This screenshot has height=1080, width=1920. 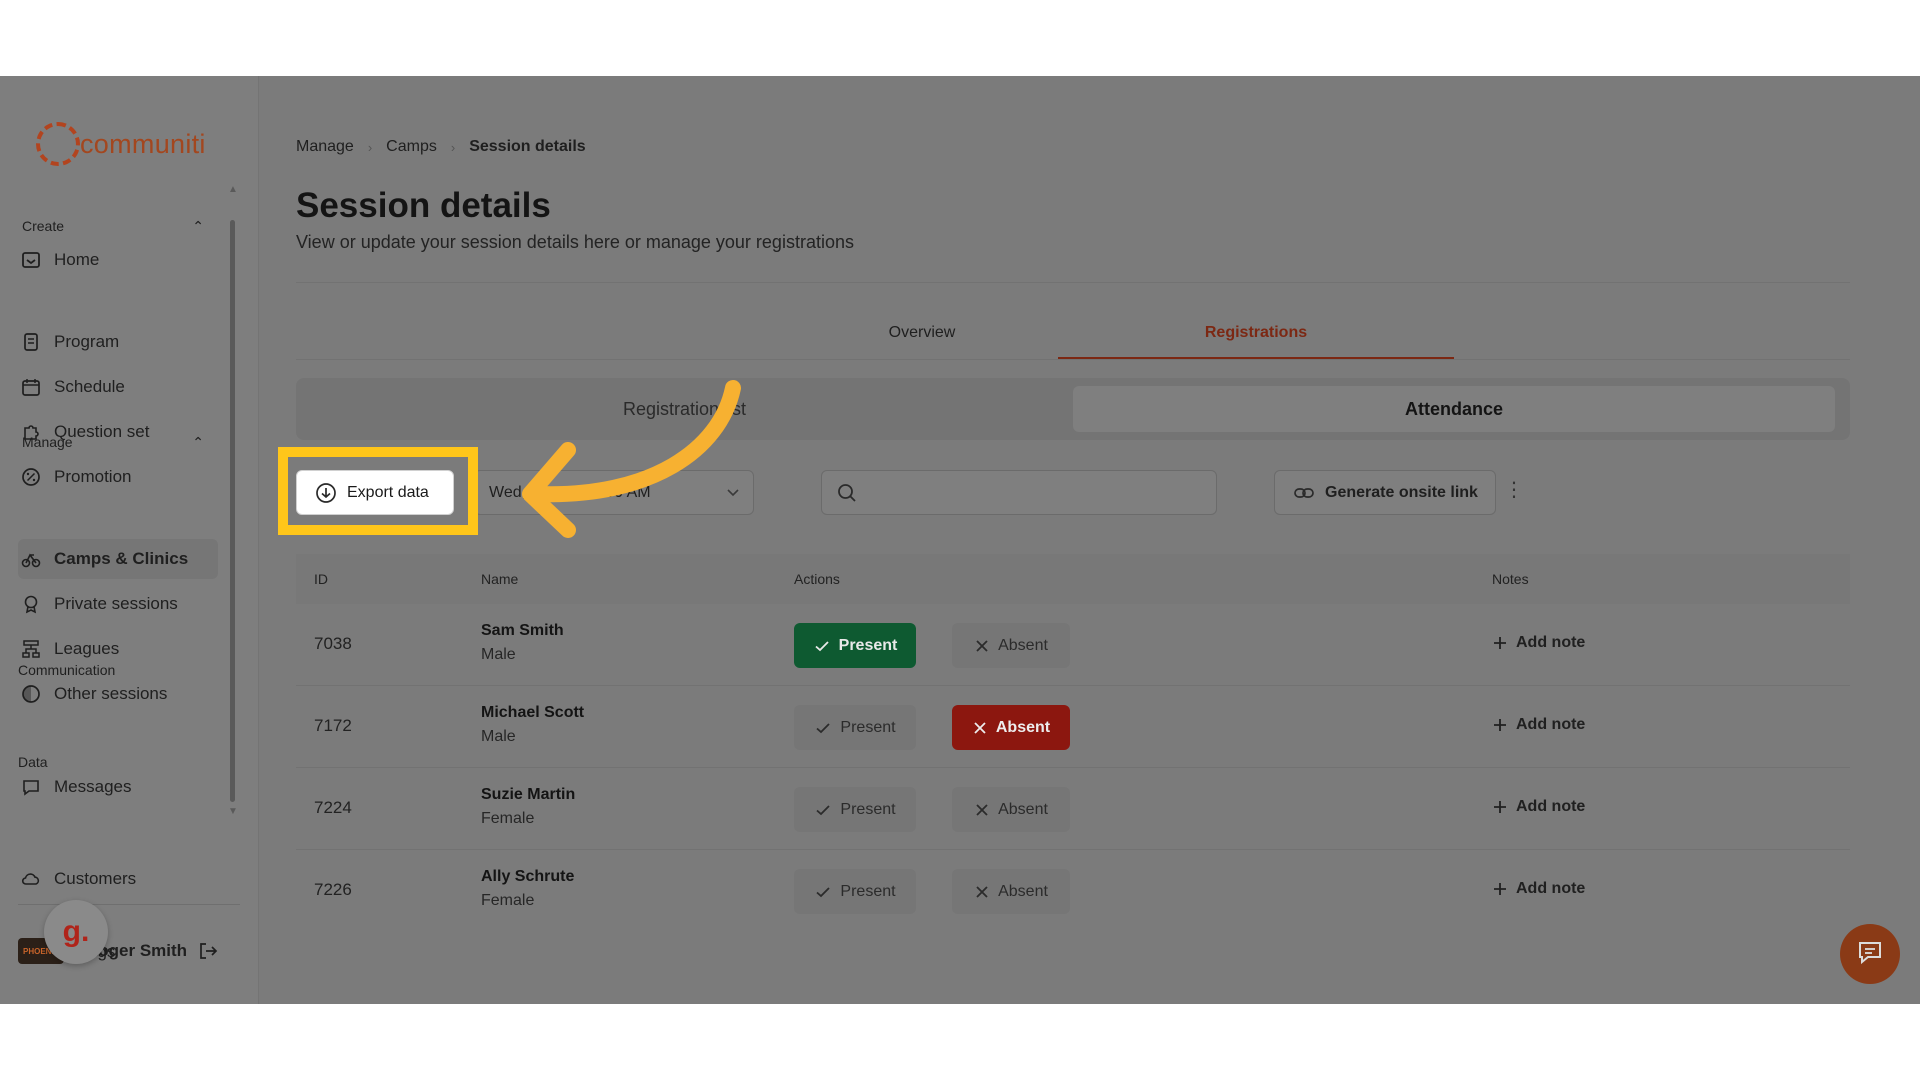 What do you see at coordinates (76, 932) in the screenshot?
I see `guide-badge: g.` at bounding box center [76, 932].